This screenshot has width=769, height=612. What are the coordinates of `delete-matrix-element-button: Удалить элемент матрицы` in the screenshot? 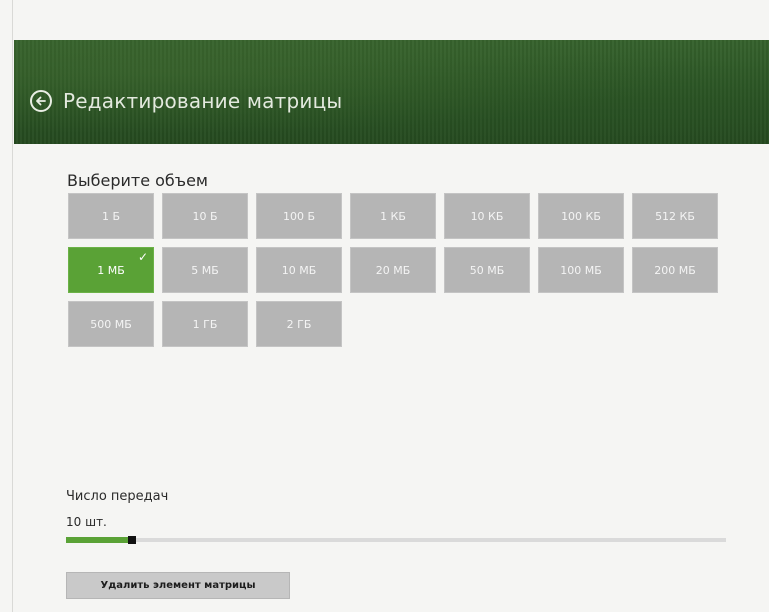 It's located at (178, 585).